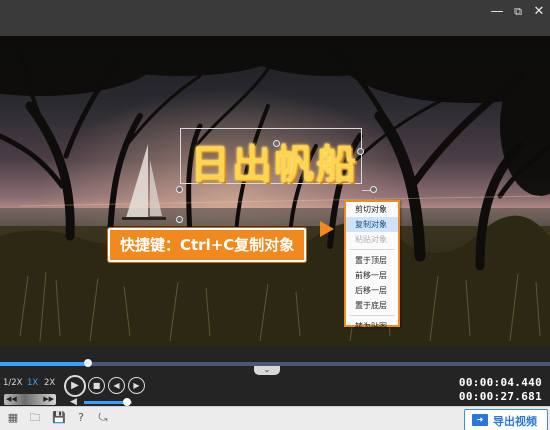 The width and height of the screenshot is (550, 430). What do you see at coordinates (360, 151) in the screenshot?
I see `resize-handle-top-right` at bounding box center [360, 151].